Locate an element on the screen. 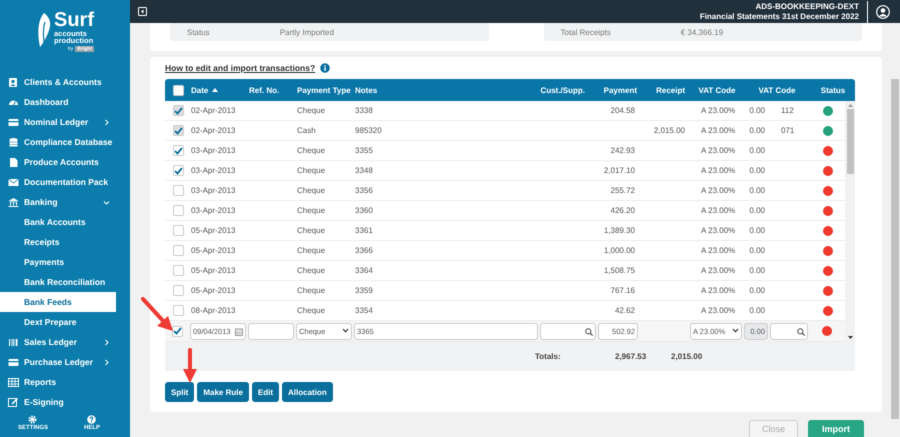 The height and width of the screenshot is (437, 900). table-cell: 2,017.10 is located at coordinates (619, 170).